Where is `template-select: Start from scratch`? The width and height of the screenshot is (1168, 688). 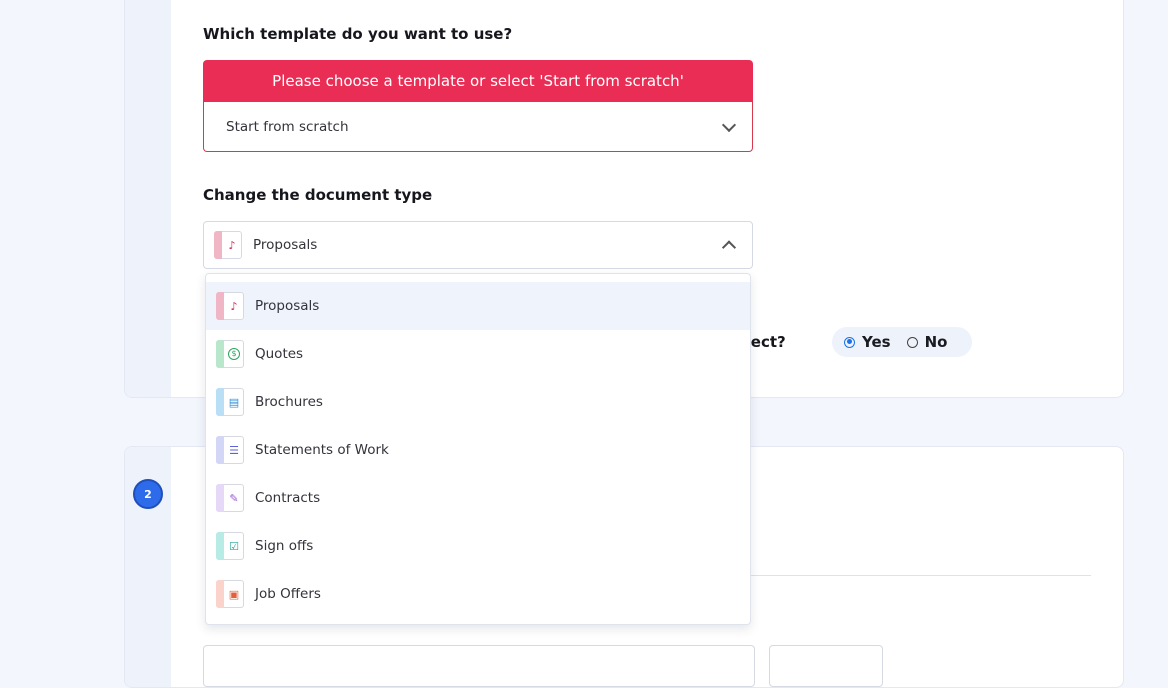 template-select: Start from scratch is located at coordinates (478, 127).